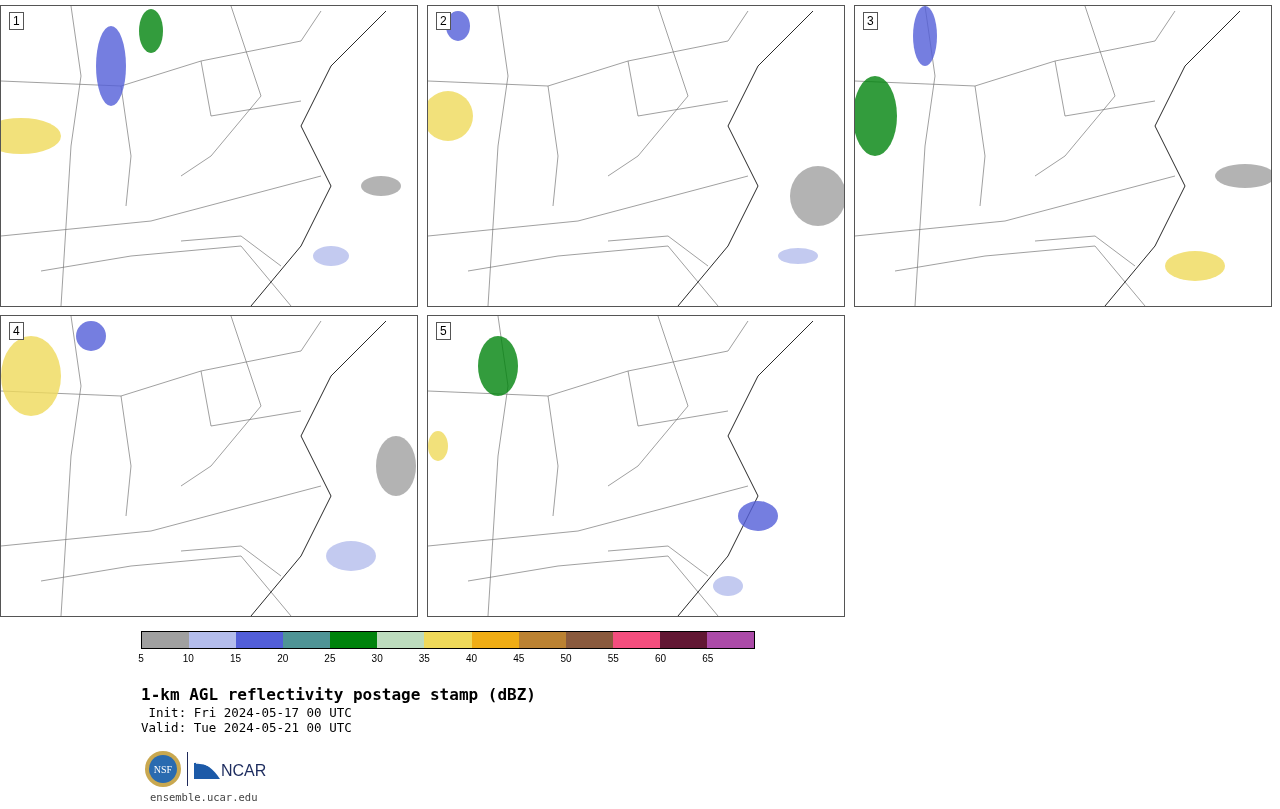 The height and width of the screenshot is (809, 1280). What do you see at coordinates (16, 21) in the screenshot?
I see `panel-number: 1` at bounding box center [16, 21].